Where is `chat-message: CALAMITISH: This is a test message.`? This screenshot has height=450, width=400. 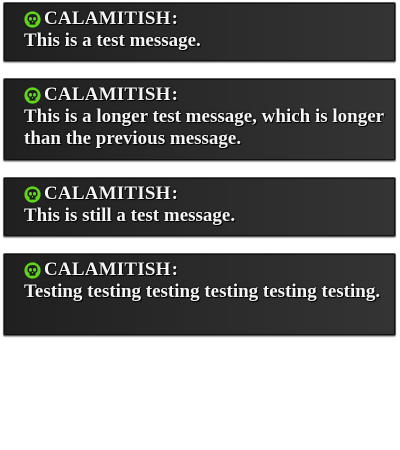
chat-message: CALAMITISH: This is a test message. is located at coordinates (199, 32).